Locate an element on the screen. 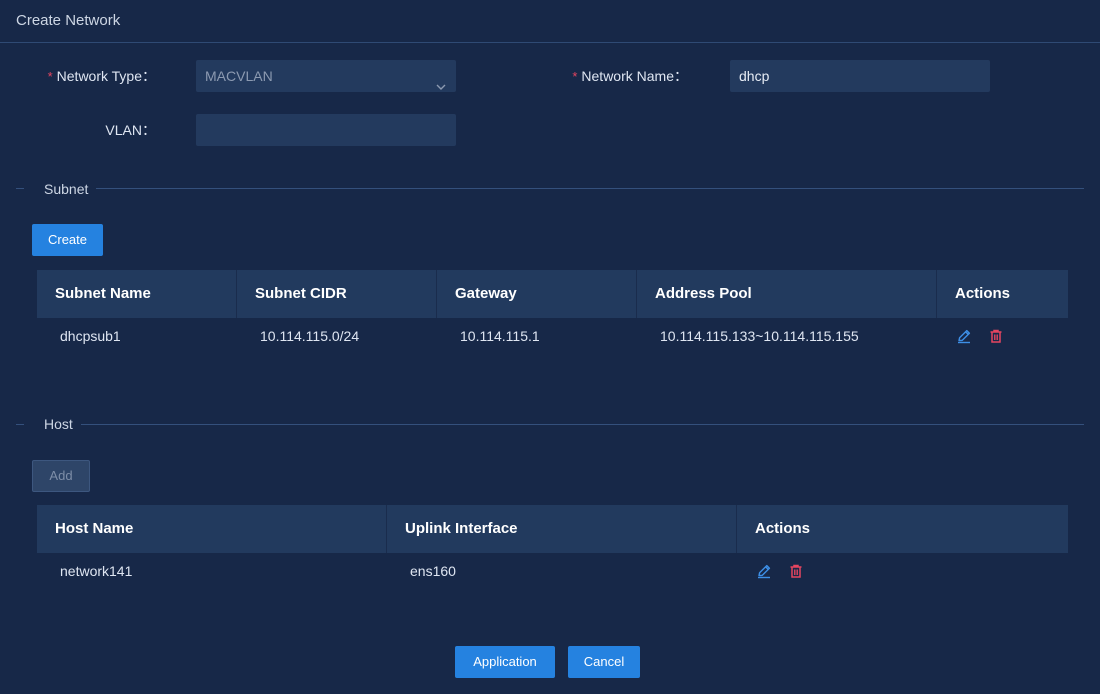  network-name-value: dhcp is located at coordinates (754, 76).